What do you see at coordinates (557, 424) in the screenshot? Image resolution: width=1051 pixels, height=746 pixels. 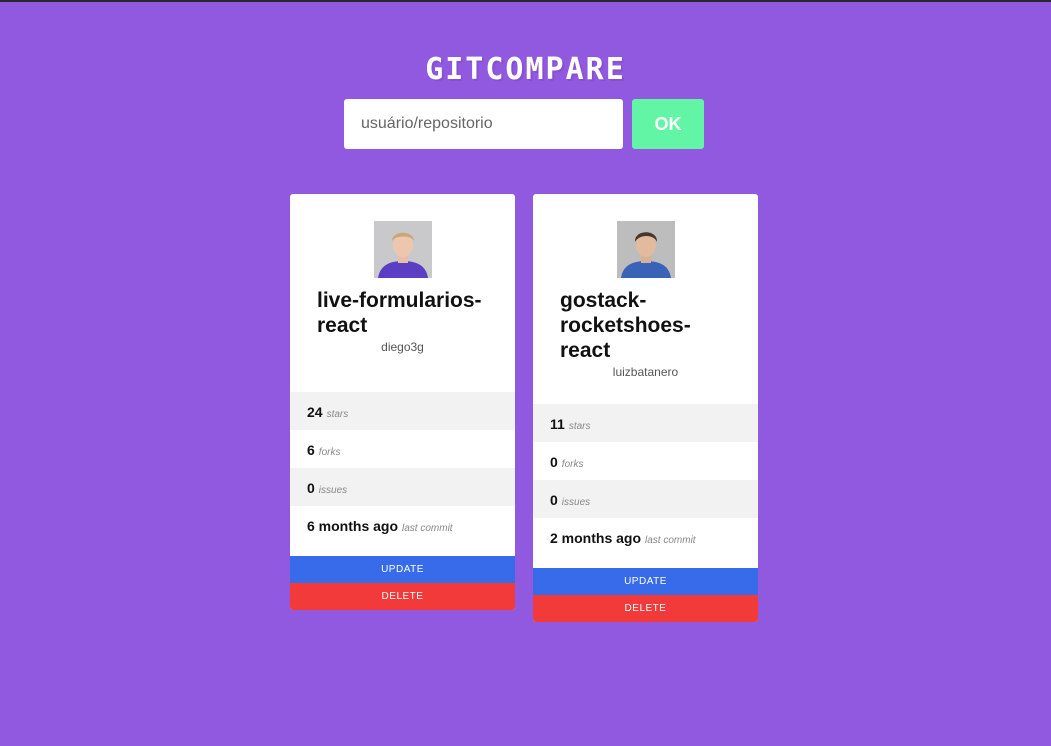 I see `stat-value: 11` at bounding box center [557, 424].